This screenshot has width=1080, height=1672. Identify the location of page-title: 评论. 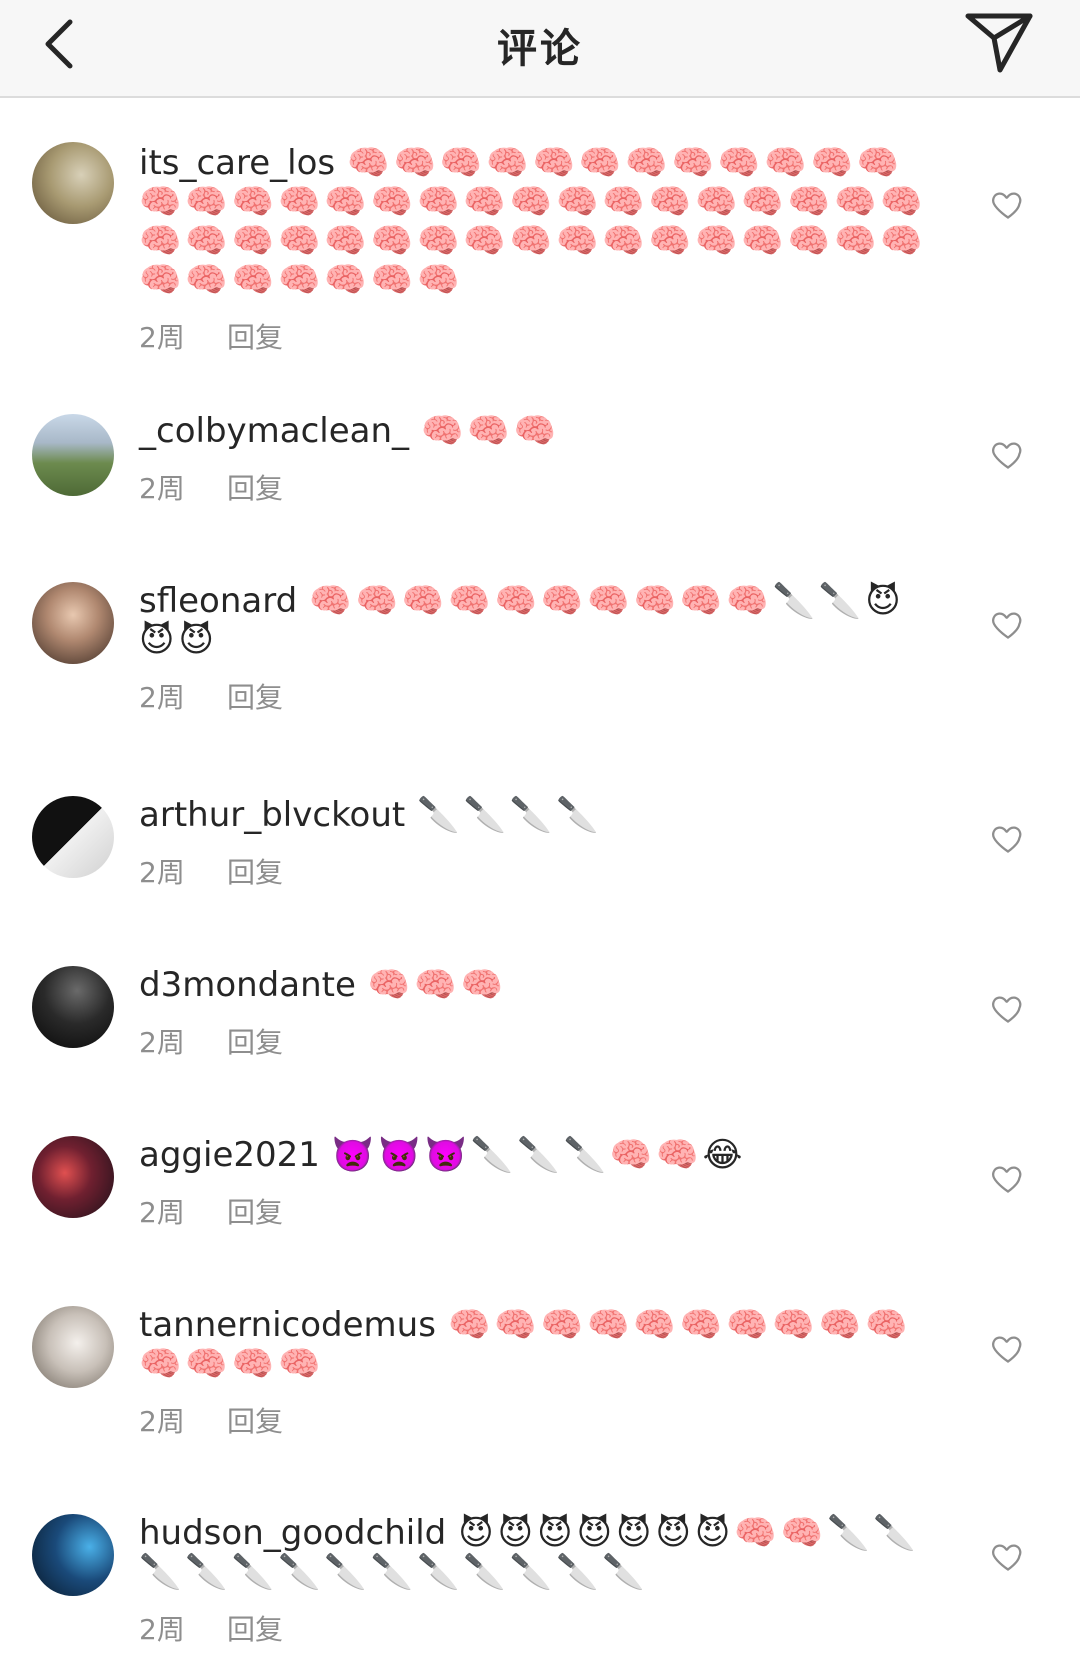
(540, 49).